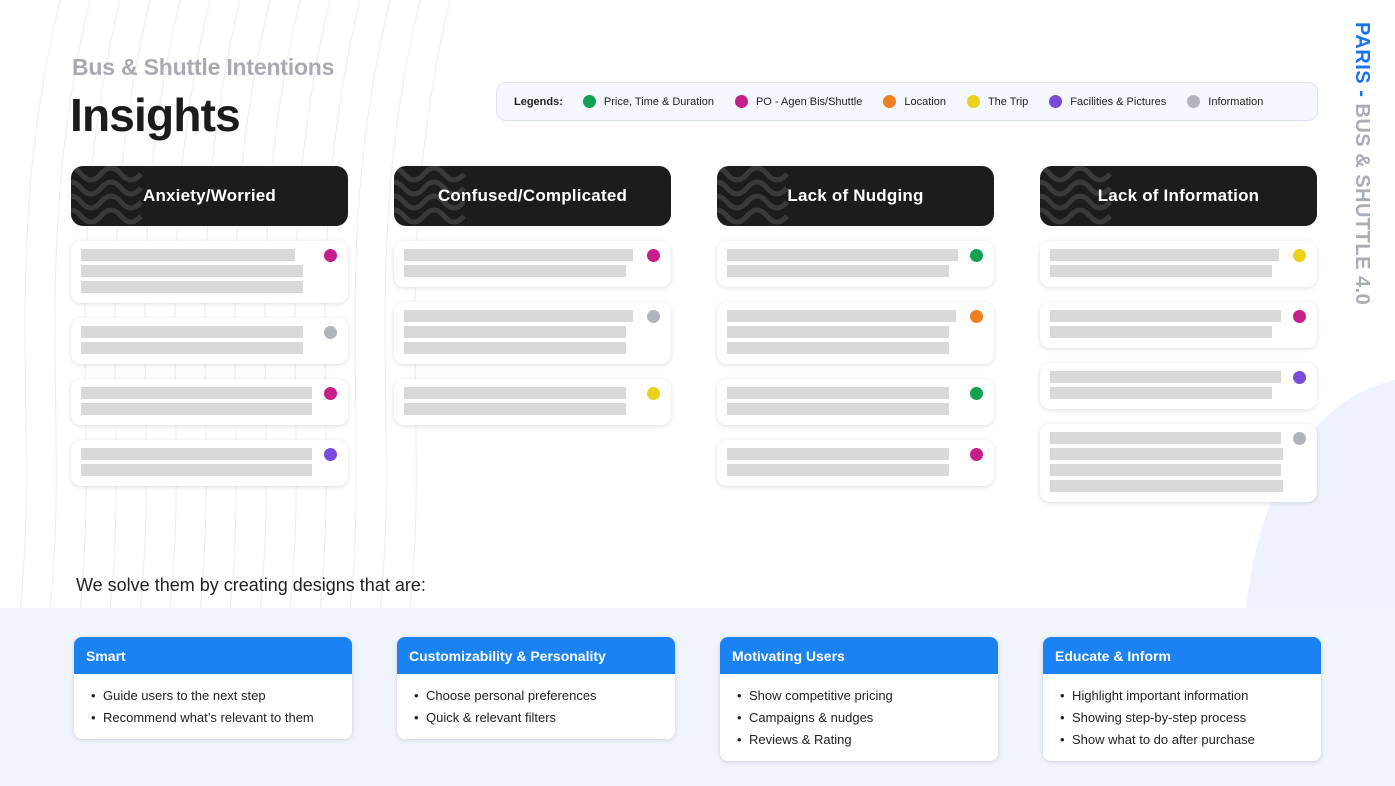 The height and width of the screenshot is (786, 1395). What do you see at coordinates (203, 67) in the screenshot?
I see `page-subtitle: Bus & Shuttle Intentions` at bounding box center [203, 67].